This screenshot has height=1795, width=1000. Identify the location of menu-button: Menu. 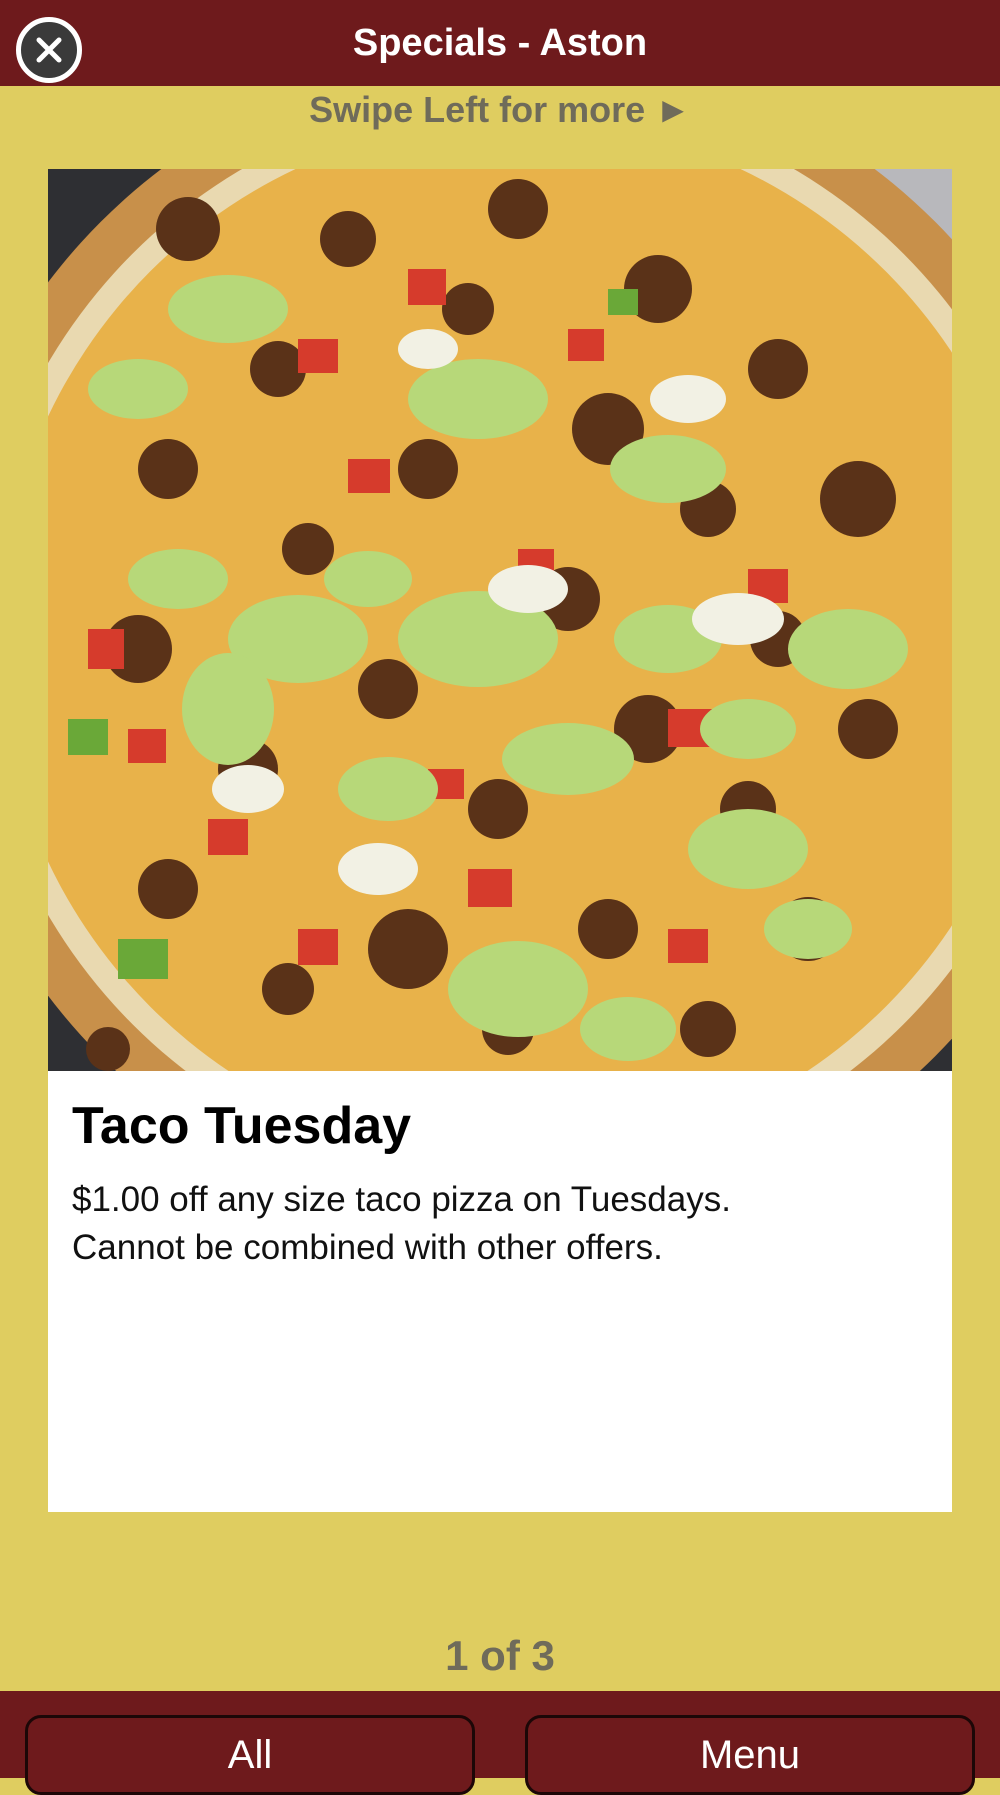
(750, 1755).